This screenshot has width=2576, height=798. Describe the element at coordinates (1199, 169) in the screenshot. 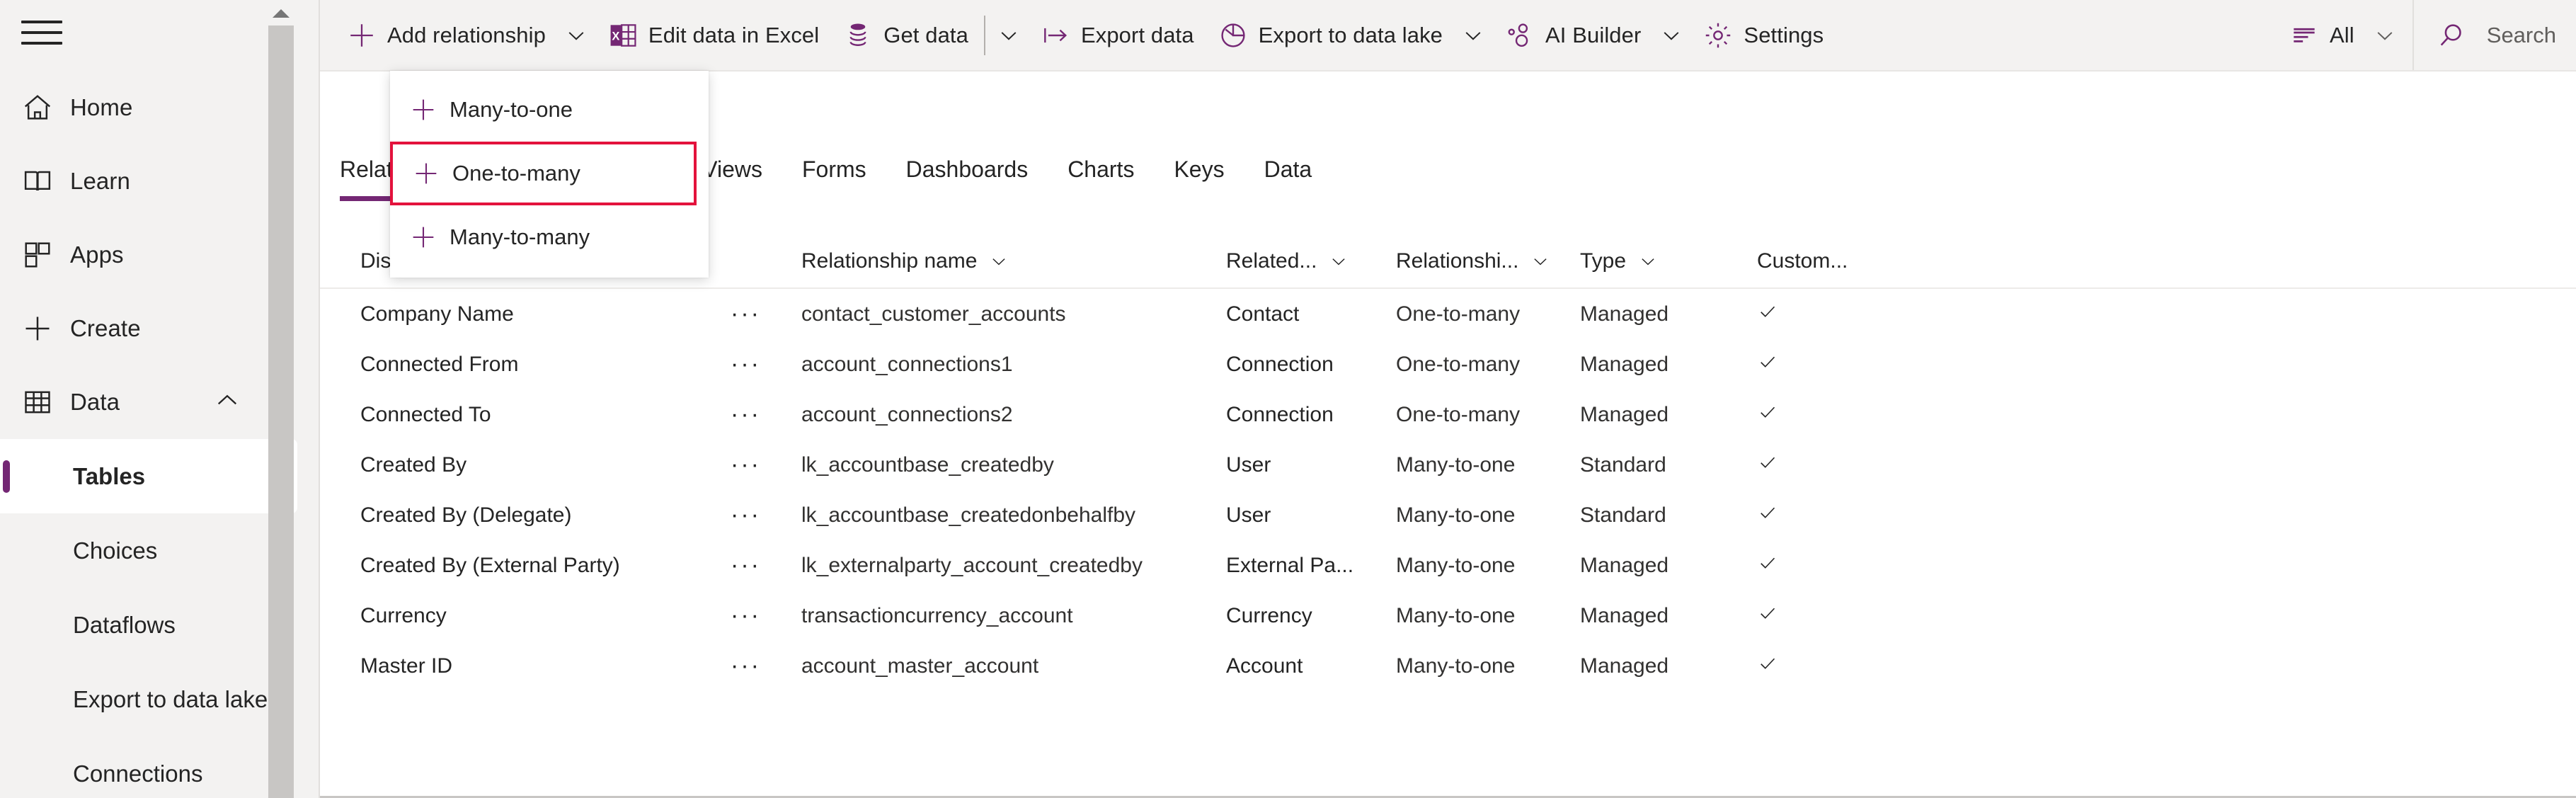

I see `tab-label: Keys` at that location.